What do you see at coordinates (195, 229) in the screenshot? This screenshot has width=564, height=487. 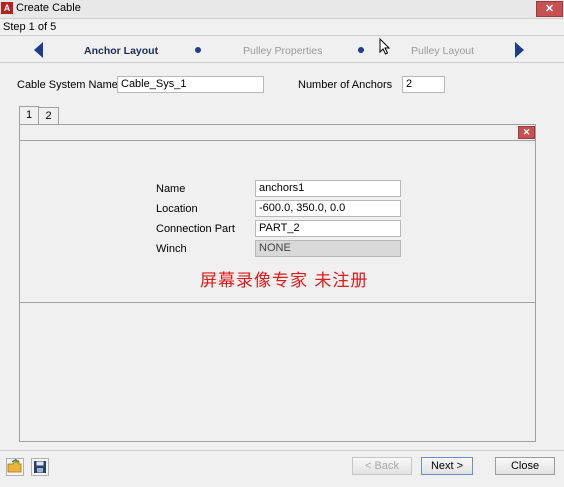 I see `connection-part-label: Connection Part` at bounding box center [195, 229].